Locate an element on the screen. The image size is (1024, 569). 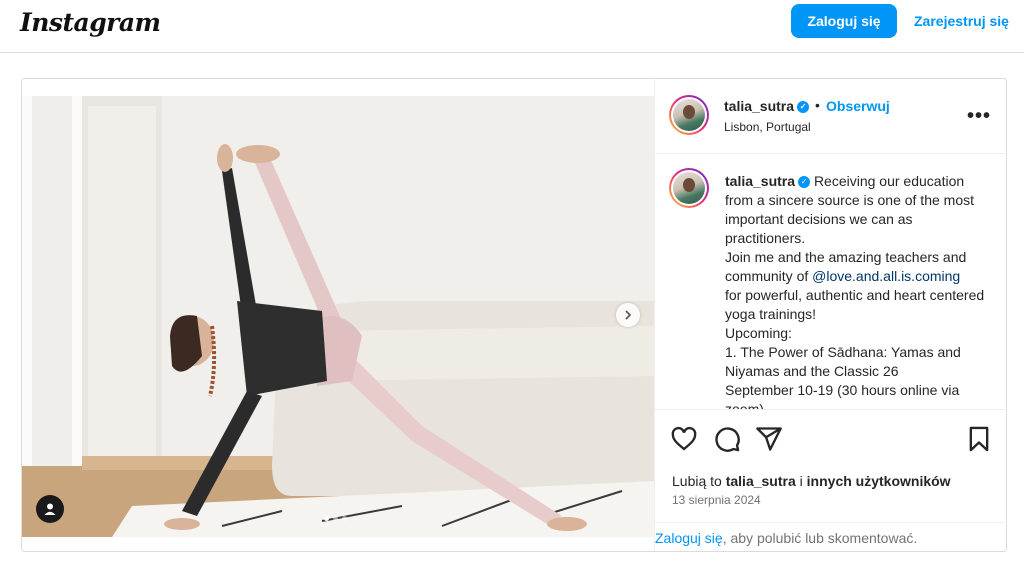
likes-prefix: Lubią to is located at coordinates (697, 481).